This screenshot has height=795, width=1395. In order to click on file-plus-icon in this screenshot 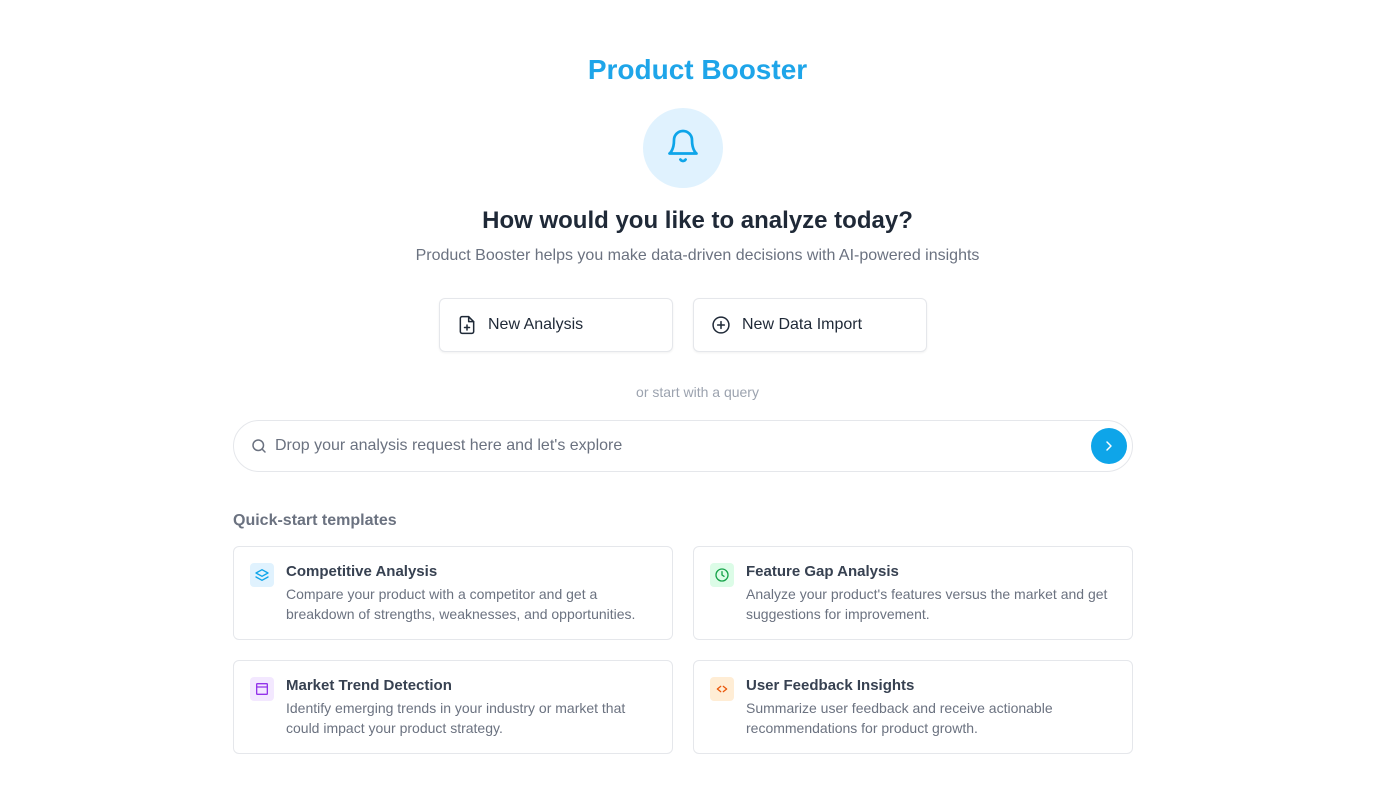, I will do `click(467, 325)`.